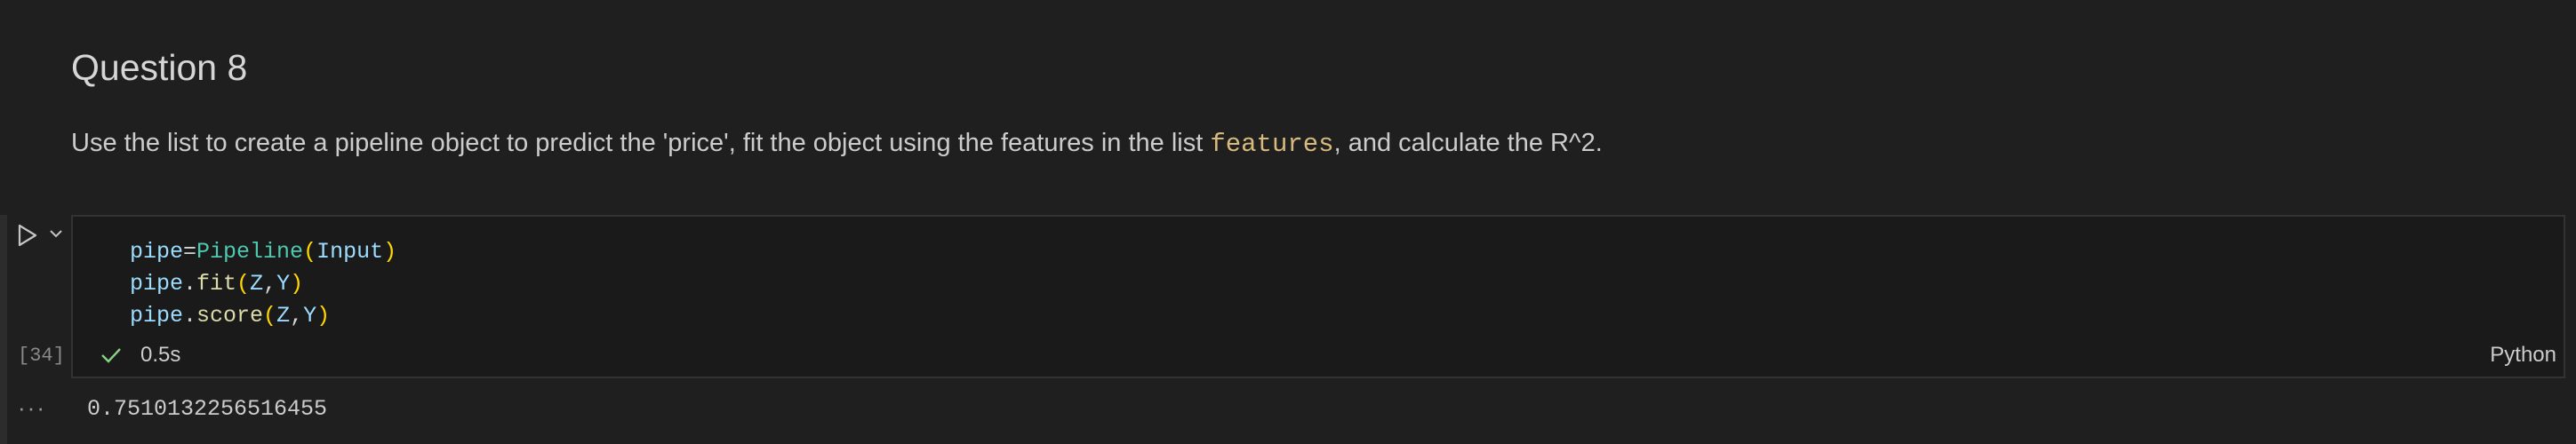 The width and height of the screenshot is (2576, 444). Describe the element at coordinates (230, 316) in the screenshot. I see `code-token: score` at that location.